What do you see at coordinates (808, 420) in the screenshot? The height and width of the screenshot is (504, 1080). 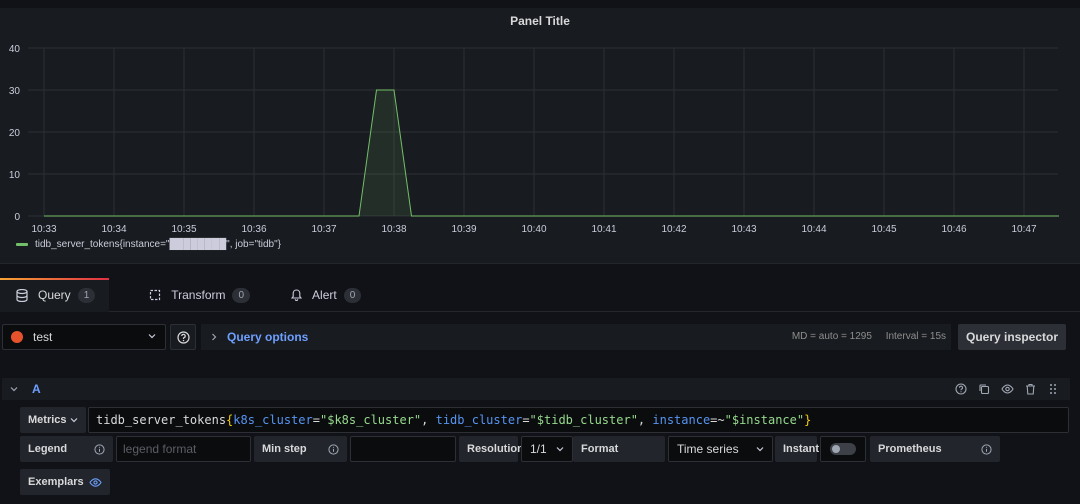 I see `promql-brace-close: }` at bounding box center [808, 420].